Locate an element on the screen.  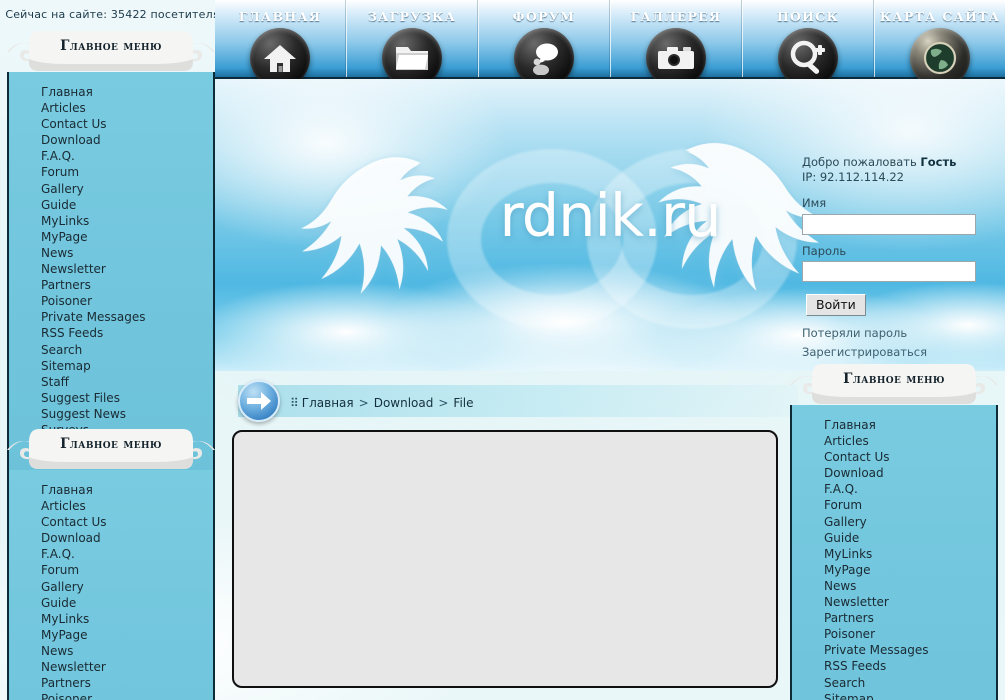
nav-label-download: ЗАГРУЗКА is located at coordinates (412, 16).